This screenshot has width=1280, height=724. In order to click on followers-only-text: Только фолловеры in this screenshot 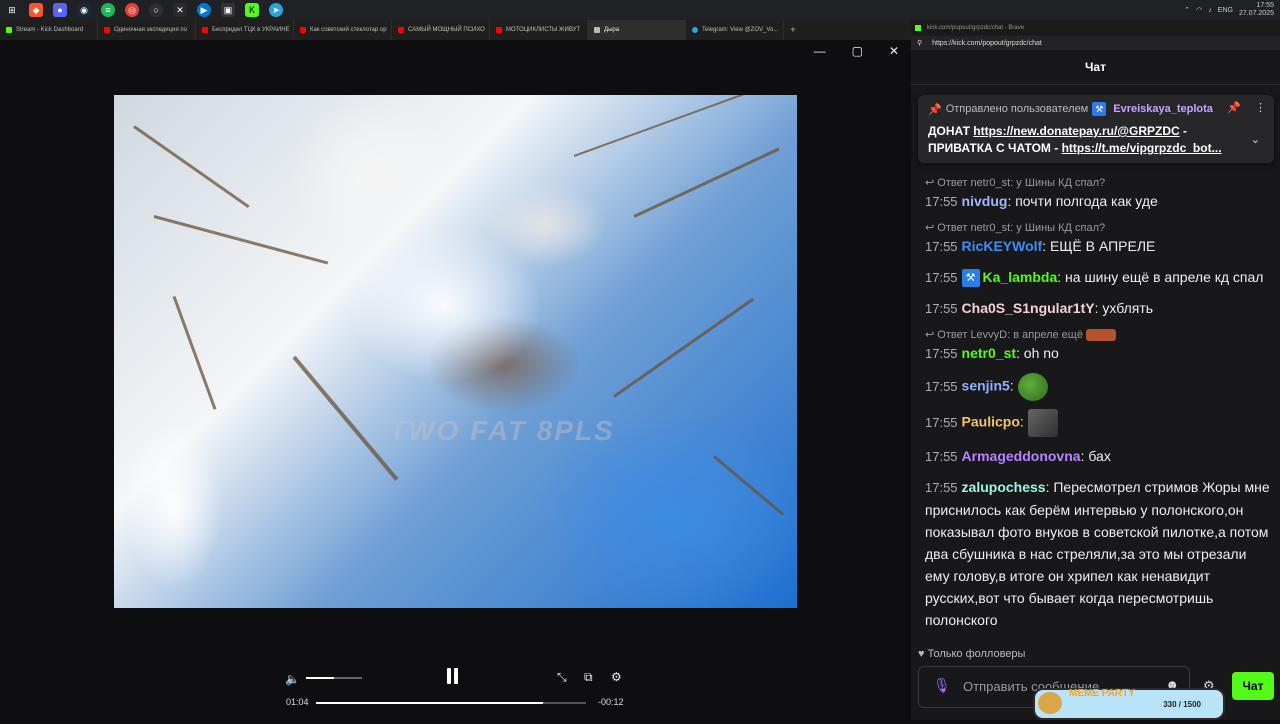, I will do `click(976, 654)`.